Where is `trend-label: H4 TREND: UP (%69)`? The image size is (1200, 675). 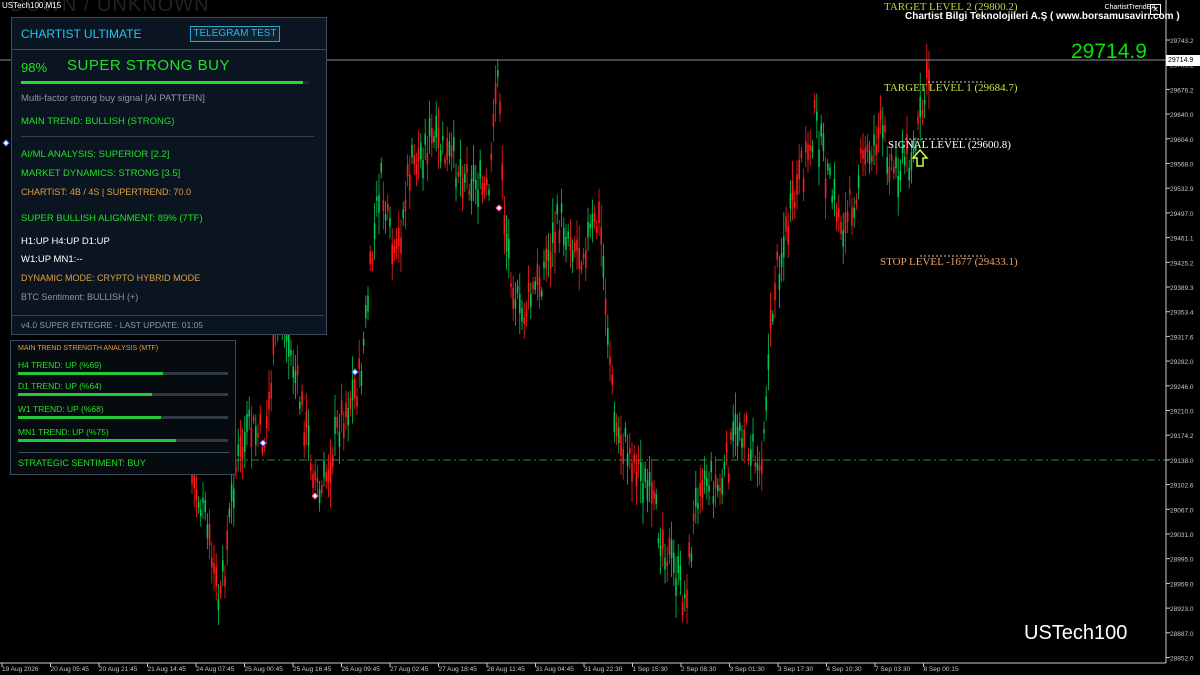 trend-label: H4 TREND: UP (%69) is located at coordinates (60, 365).